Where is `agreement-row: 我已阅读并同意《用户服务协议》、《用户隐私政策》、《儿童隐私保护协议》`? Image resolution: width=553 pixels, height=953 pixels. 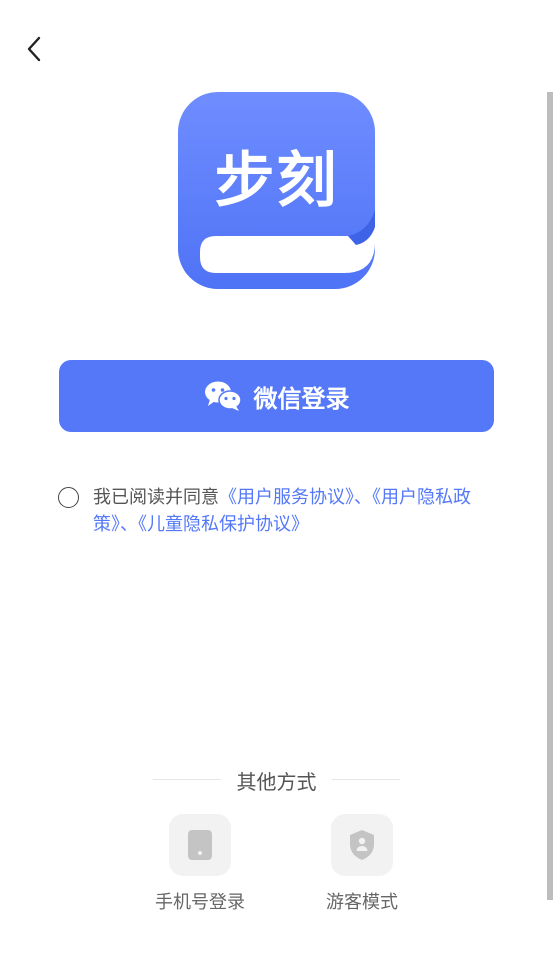
agreement-row: 我已阅读并同意《用户服务协议》、《用户隐私政策》、《儿童隐私保护协议》 is located at coordinates (283, 511).